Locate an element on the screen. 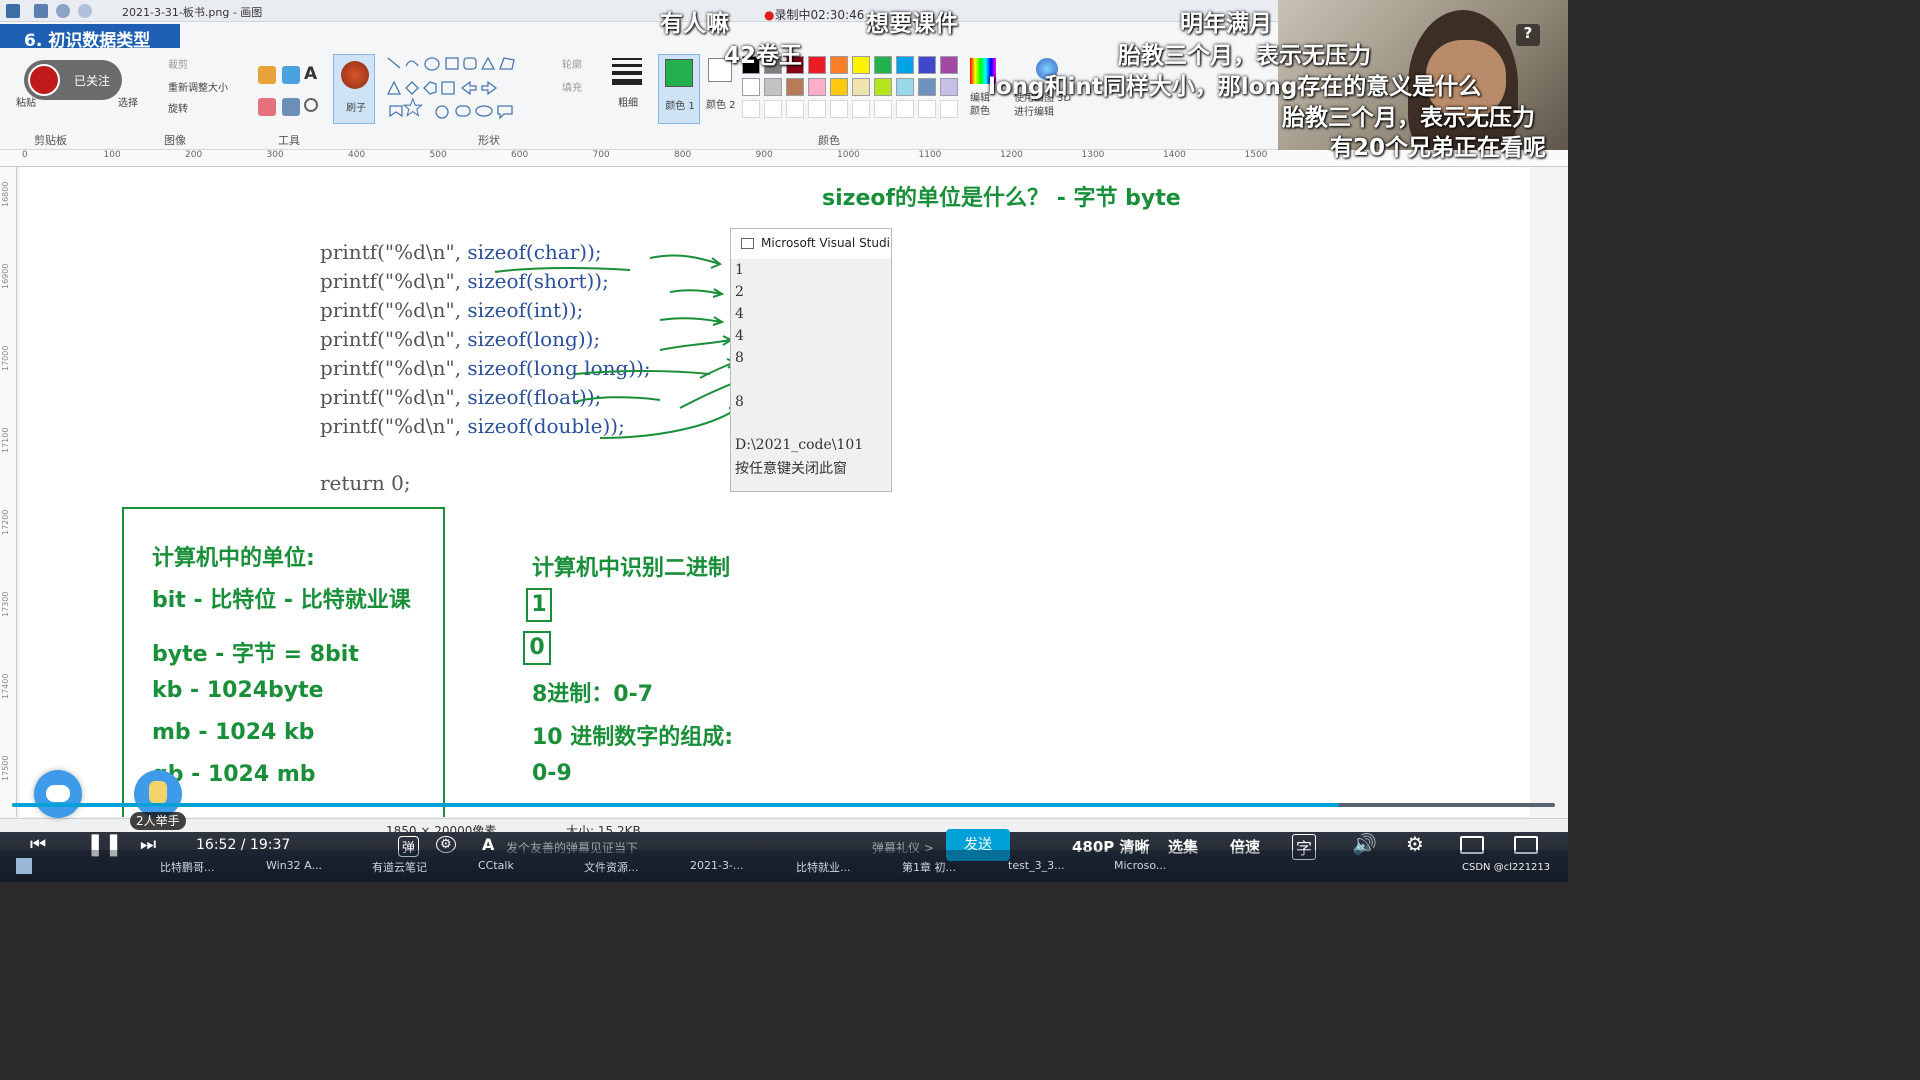 This screenshot has height=1080, width=1920. danmaku-comment: 有人嘛 is located at coordinates (694, 24).